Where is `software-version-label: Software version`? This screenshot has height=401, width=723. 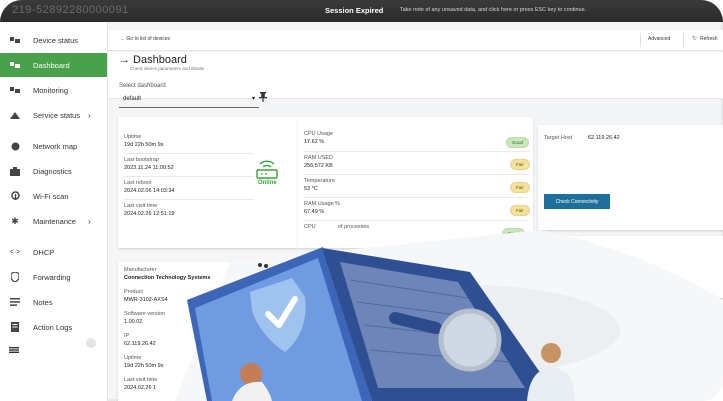
software-version-label: Software version is located at coordinates (144, 314).